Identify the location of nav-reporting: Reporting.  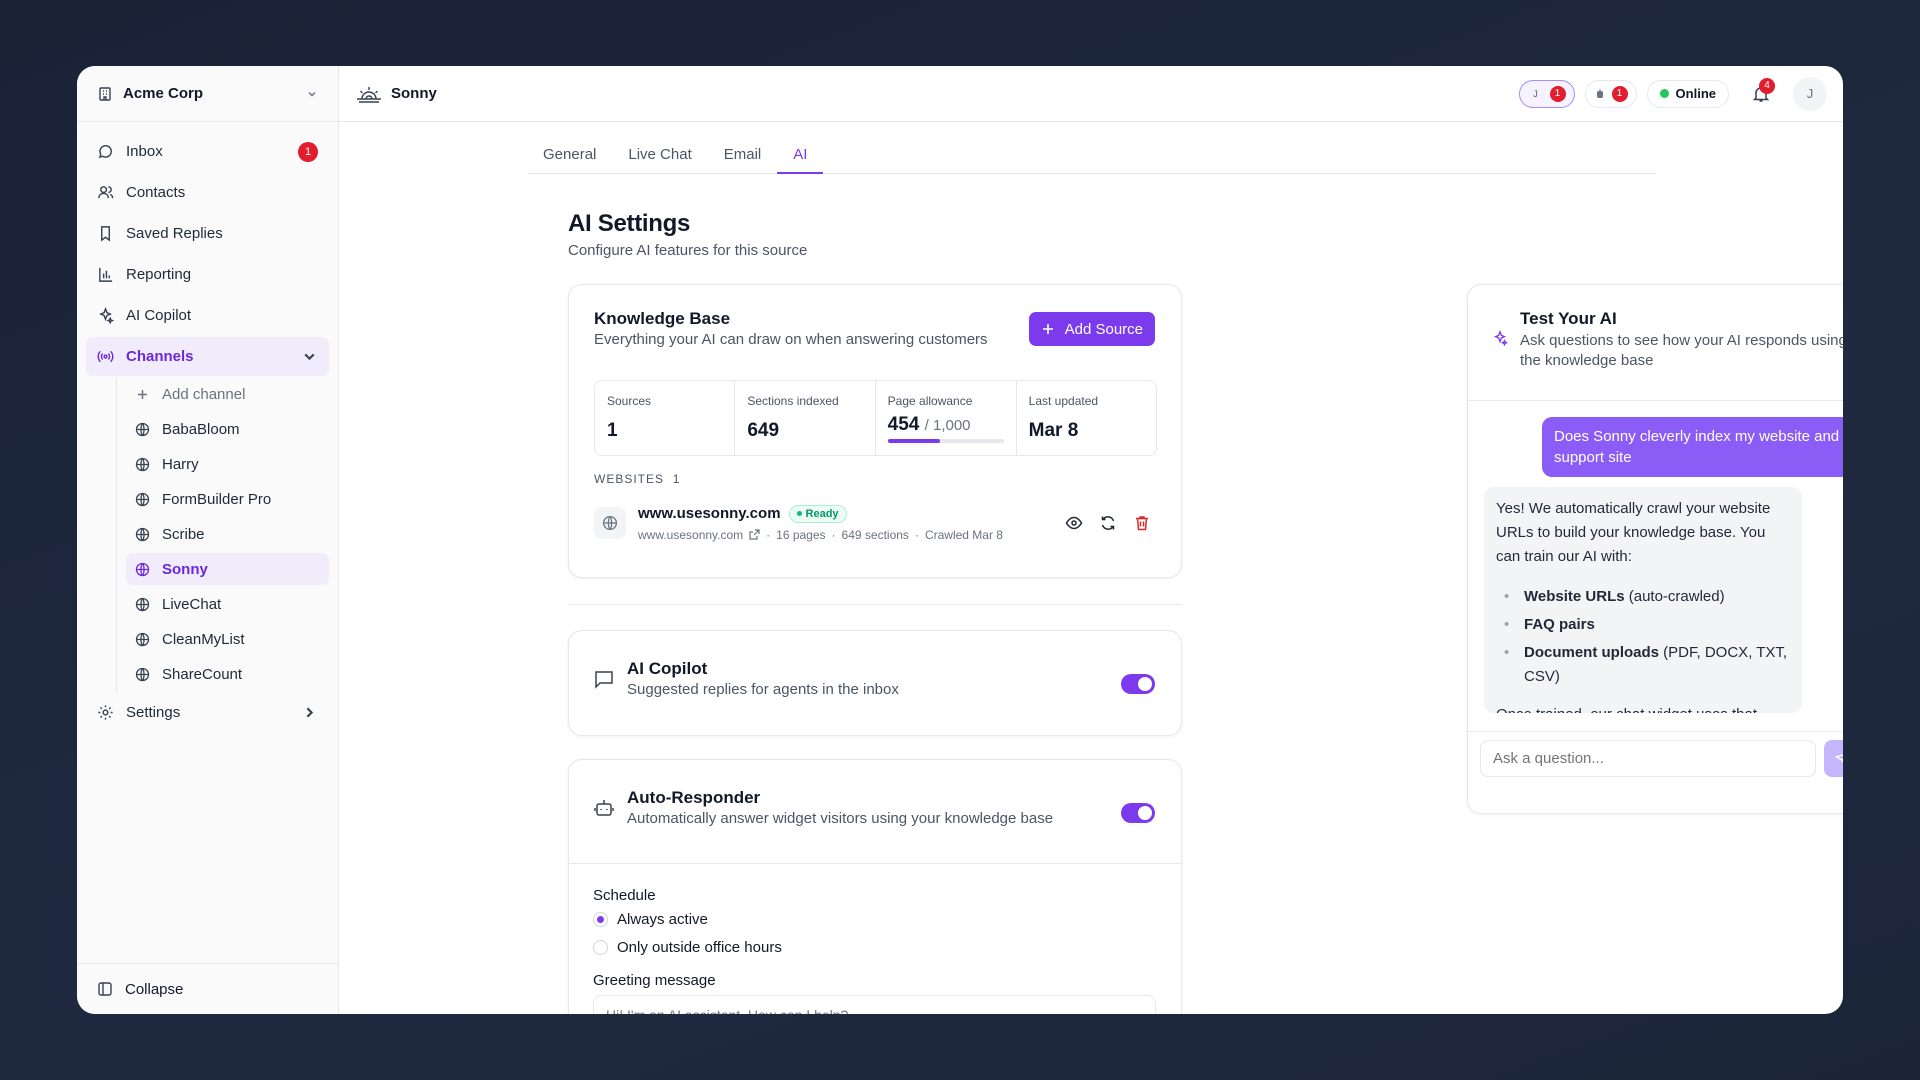
(207, 274).